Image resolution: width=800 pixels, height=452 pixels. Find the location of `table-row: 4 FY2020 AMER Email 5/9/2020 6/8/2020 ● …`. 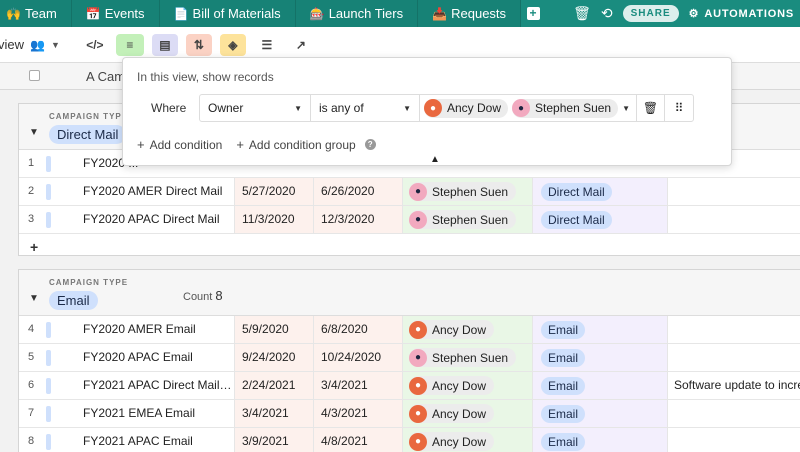

table-row: 4 FY2020 AMER Email 5/9/2020 6/8/2020 ● … is located at coordinates (409, 330).